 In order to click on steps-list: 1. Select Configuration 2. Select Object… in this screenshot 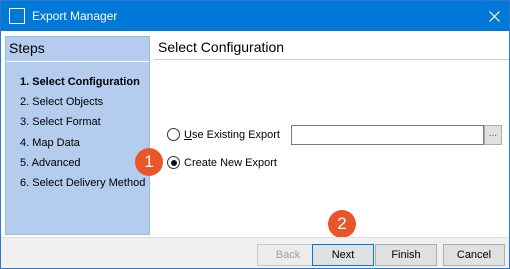, I will do `click(82, 134)`.